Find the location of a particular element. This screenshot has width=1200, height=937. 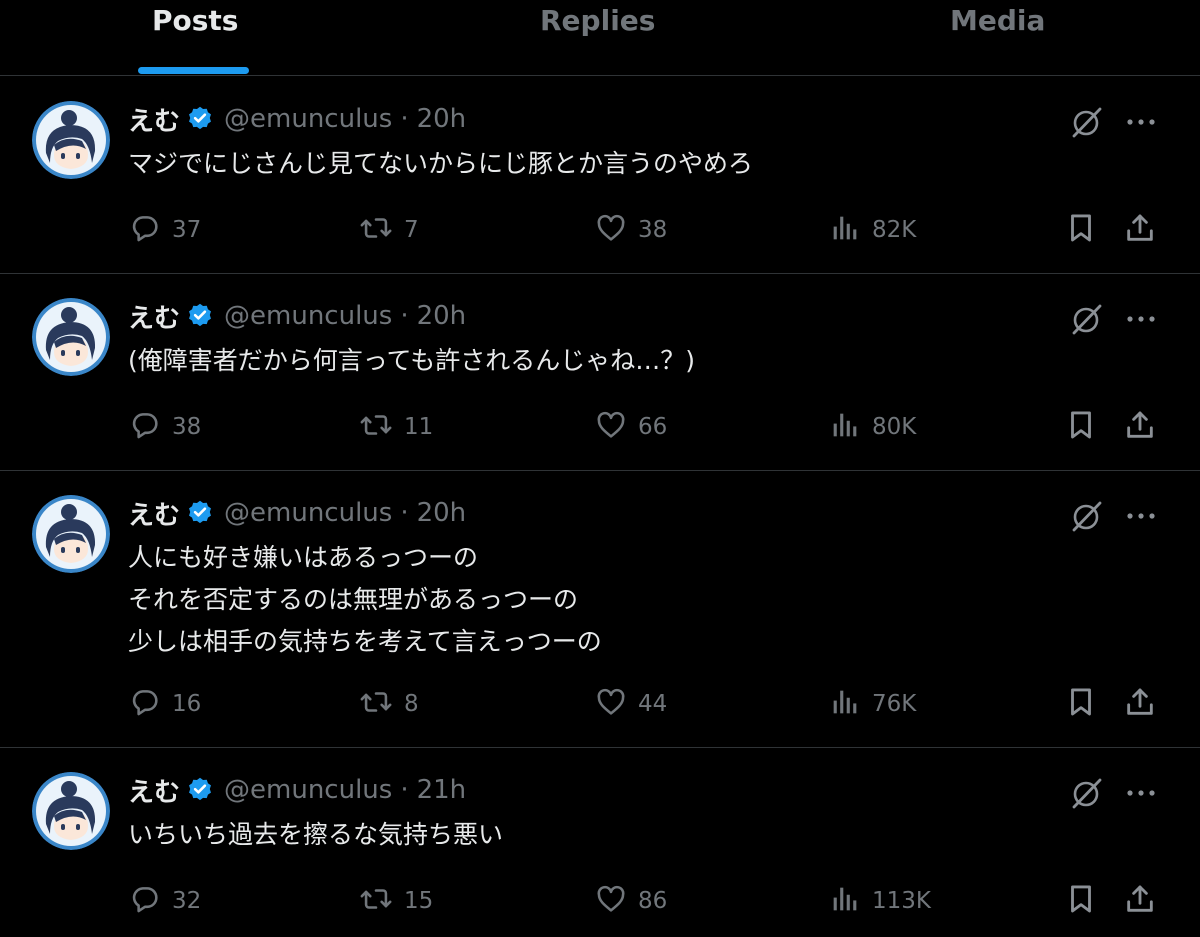

post-text: いちいち過去を擦るな気持ち悪い is located at coordinates (316, 834).